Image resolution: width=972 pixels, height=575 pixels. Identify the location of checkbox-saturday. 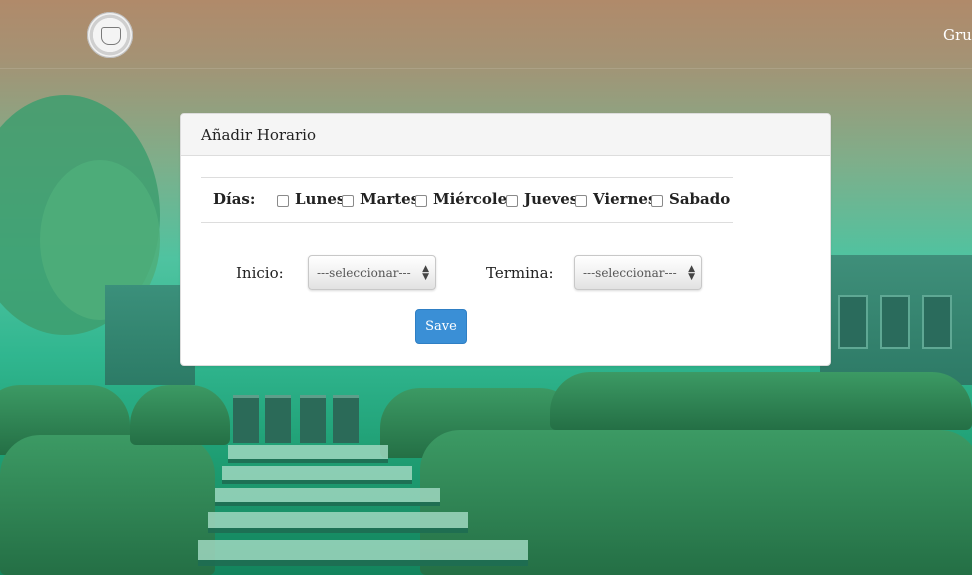
(657, 200).